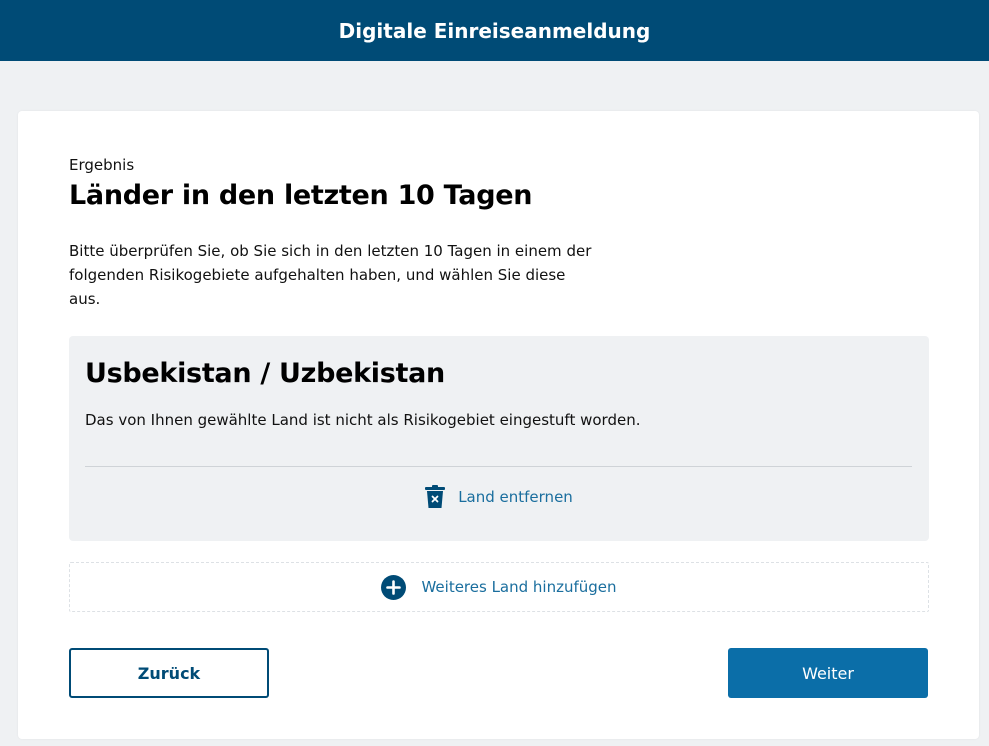 Image resolution: width=989 pixels, height=746 pixels. I want to click on remove-country-label: Land entfernen, so click(515, 497).